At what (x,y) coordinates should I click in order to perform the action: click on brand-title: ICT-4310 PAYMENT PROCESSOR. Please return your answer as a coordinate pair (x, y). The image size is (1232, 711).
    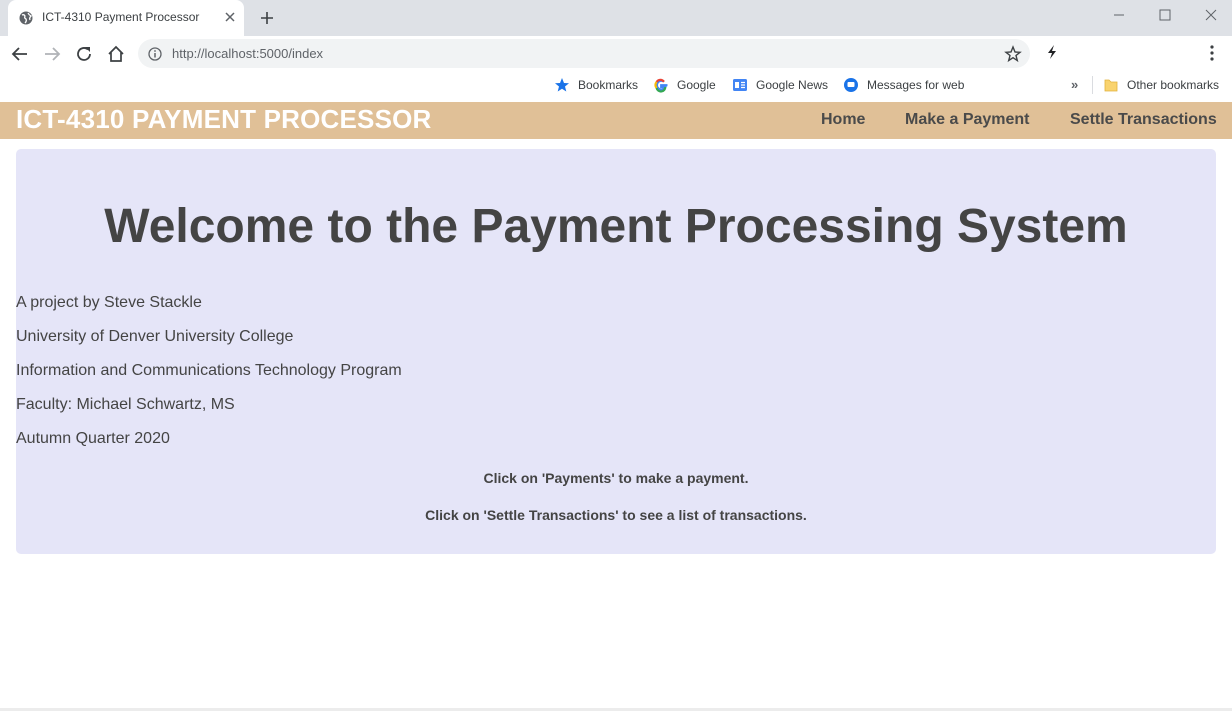
    Looking at the image, I should click on (224, 119).